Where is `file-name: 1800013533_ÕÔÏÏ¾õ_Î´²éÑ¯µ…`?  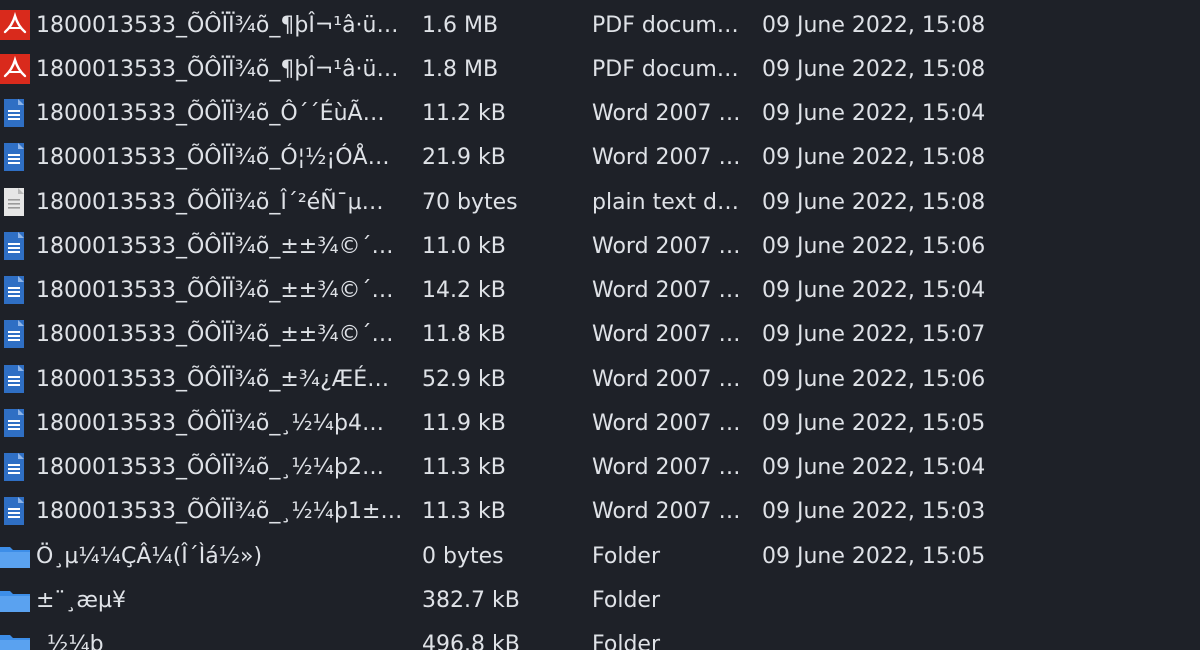 file-name: 1800013533_ÕÔÏÏ¾õ_Î´²éÑ¯µ… is located at coordinates (210, 202).